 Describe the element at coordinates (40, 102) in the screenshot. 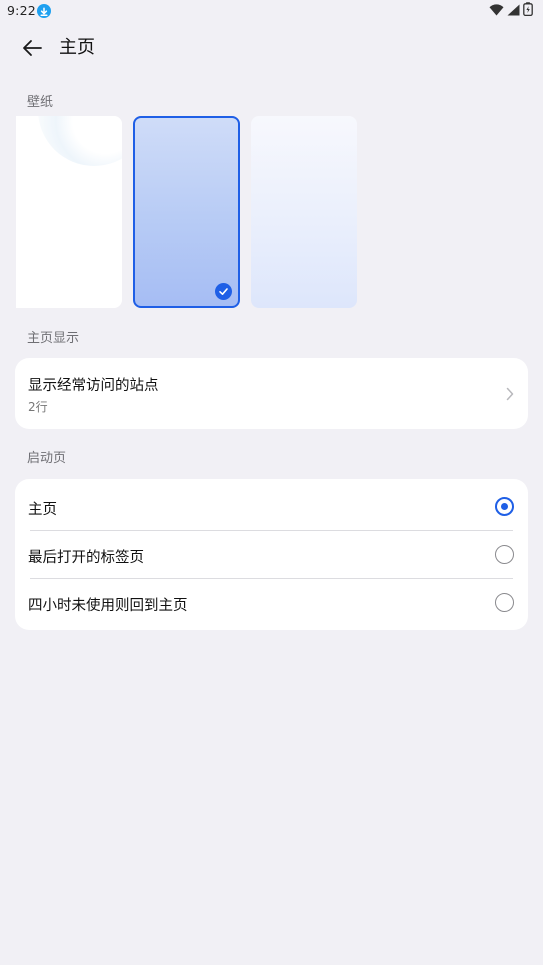

I see `wallpaper-section-label: 壁纸` at that location.